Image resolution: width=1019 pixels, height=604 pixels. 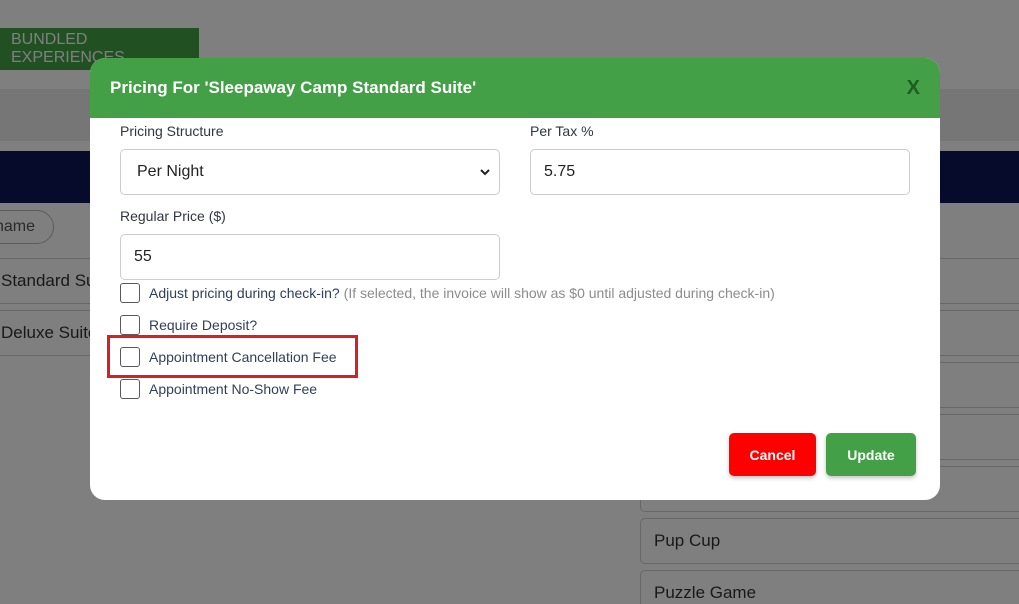 I want to click on cancel-button: Cancel, so click(x=772, y=454).